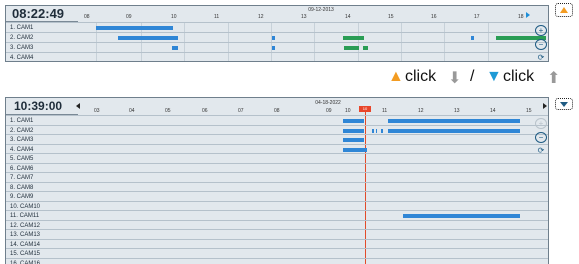 The height and width of the screenshot is (264, 579). Describe the element at coordinates (22, 159) in the screenshot. I see `camera-label: 5. CAM5` at that location.